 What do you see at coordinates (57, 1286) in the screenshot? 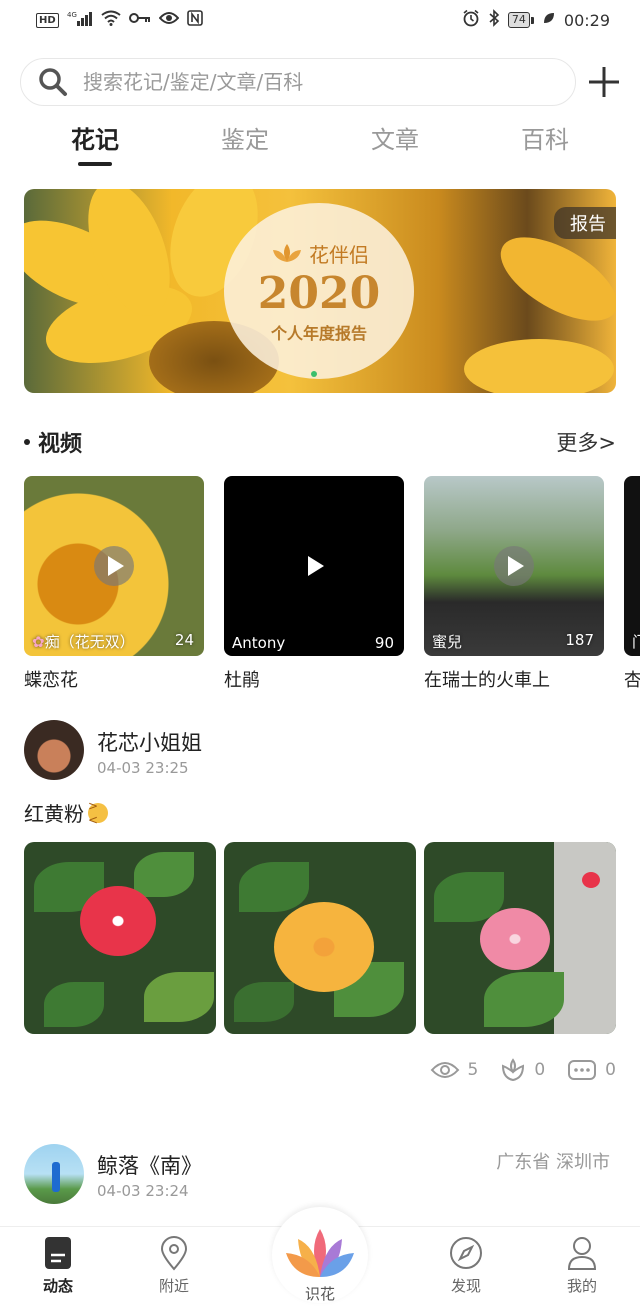
I see `nav-feed-label: 动态` at bounding box center [57, 1286].